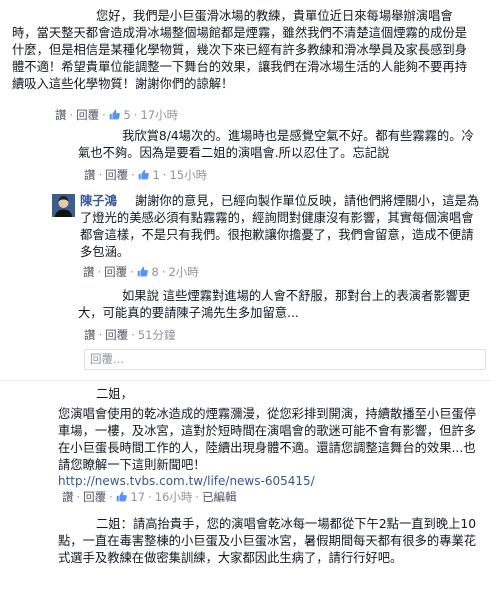 The image size is (491, 593). I want to click on comment-3-actions: 讚 · 回覆 · 17 · 16小時 · 已編輯, so click(276, 498).